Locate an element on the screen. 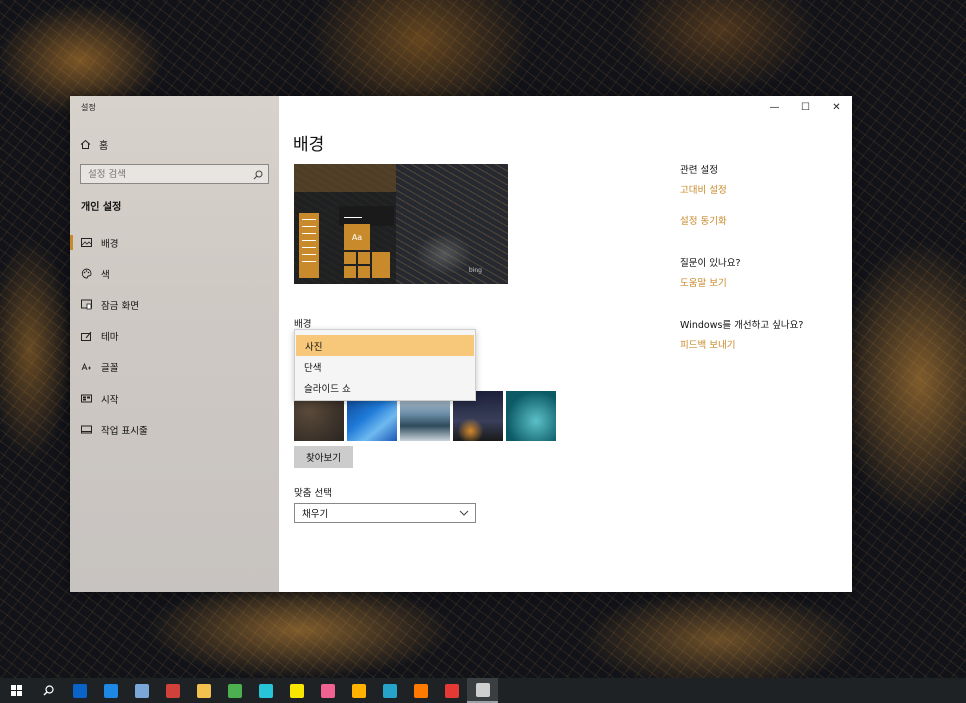  get-help-link: 도움말 보기 is located at coordinates (764, 282).